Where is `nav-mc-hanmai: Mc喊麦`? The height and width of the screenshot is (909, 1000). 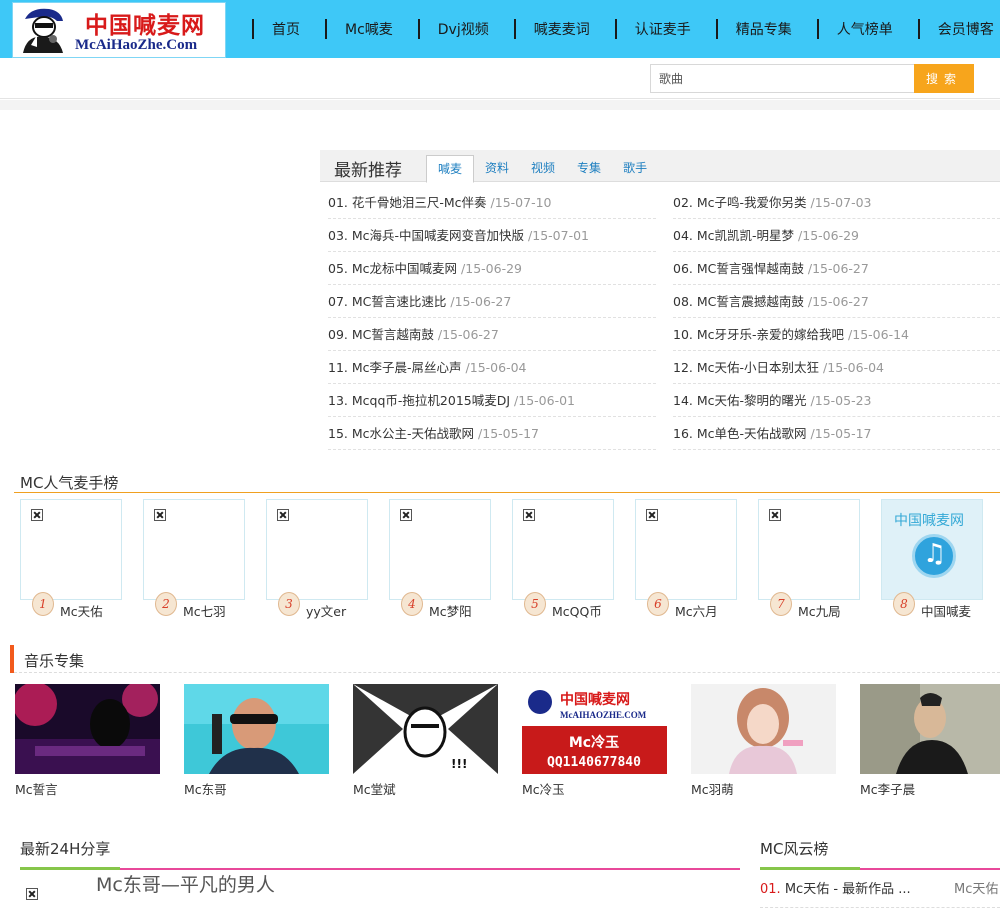 nav-mc-hanmai: Mc喊麦 is located at coordinates (371, 29).